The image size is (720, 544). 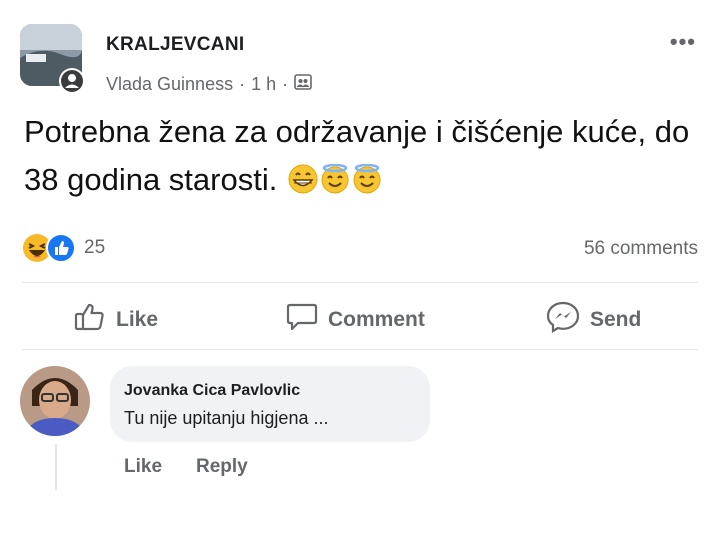 I want to click on post-meta: Vlada Guinness · 1 h ·, so click(x=209, y=84).